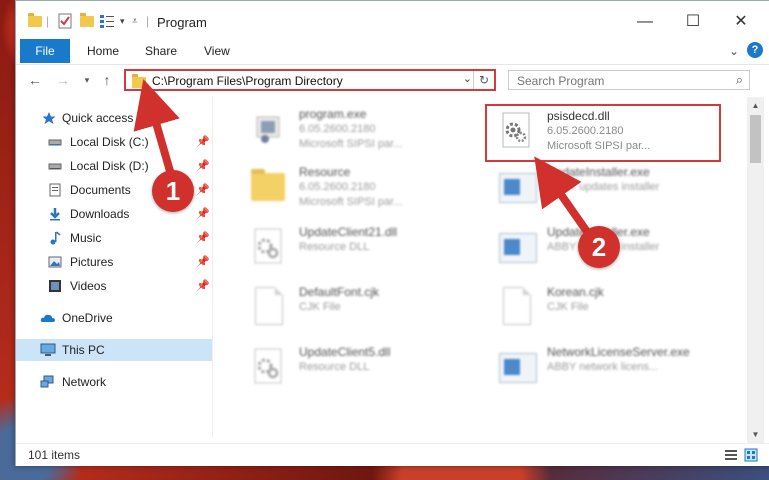 This screenshot has width=769, height=480. What do you see at coordinates (173, 191) in the screenshot?
I see `annotation-badge-1: 1` at bounding box center [173, 191].